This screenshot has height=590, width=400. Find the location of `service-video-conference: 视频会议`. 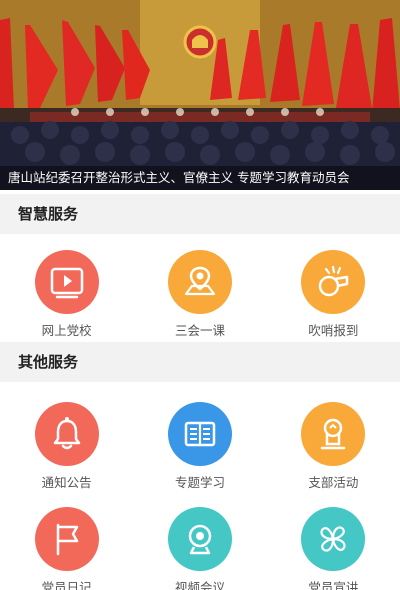

service-video-conference: 视频会议 is located at coordinates (199, 547).